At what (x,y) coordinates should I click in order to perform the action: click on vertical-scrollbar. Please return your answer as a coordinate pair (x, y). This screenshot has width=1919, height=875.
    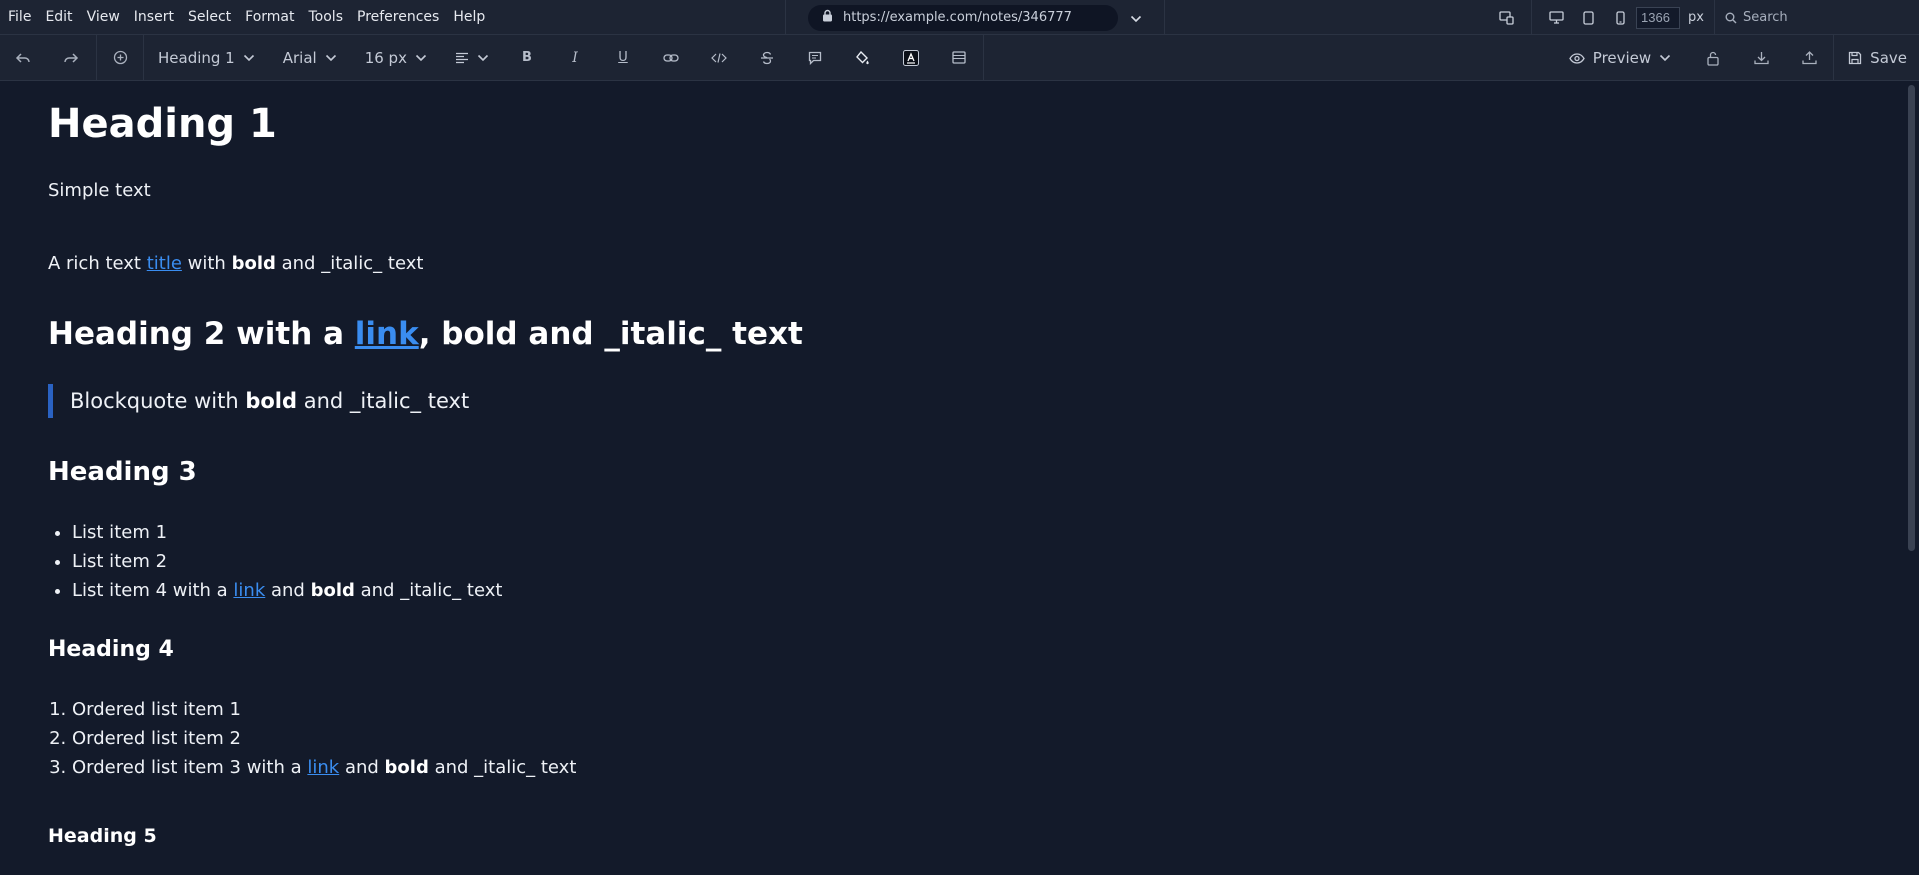
    Looking at the image, I should click on (1911, 478).